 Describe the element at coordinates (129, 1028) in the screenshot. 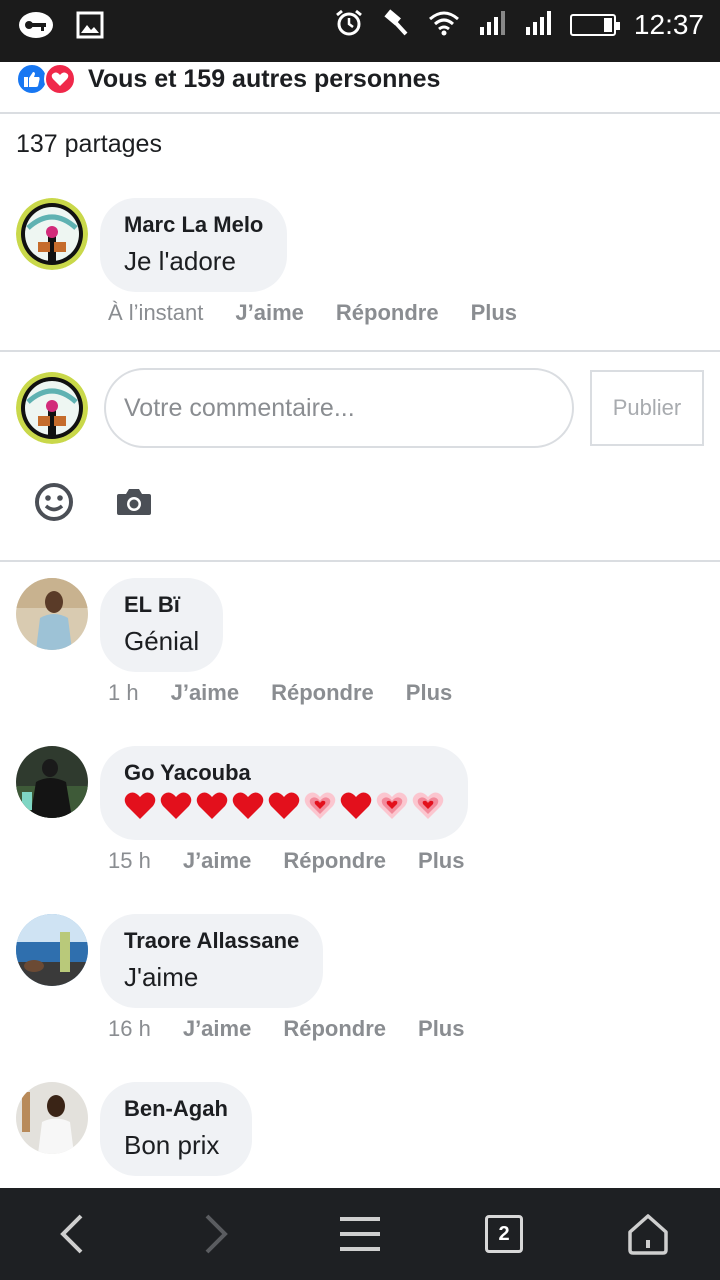

I see `comment-time: 16 h` at that location.